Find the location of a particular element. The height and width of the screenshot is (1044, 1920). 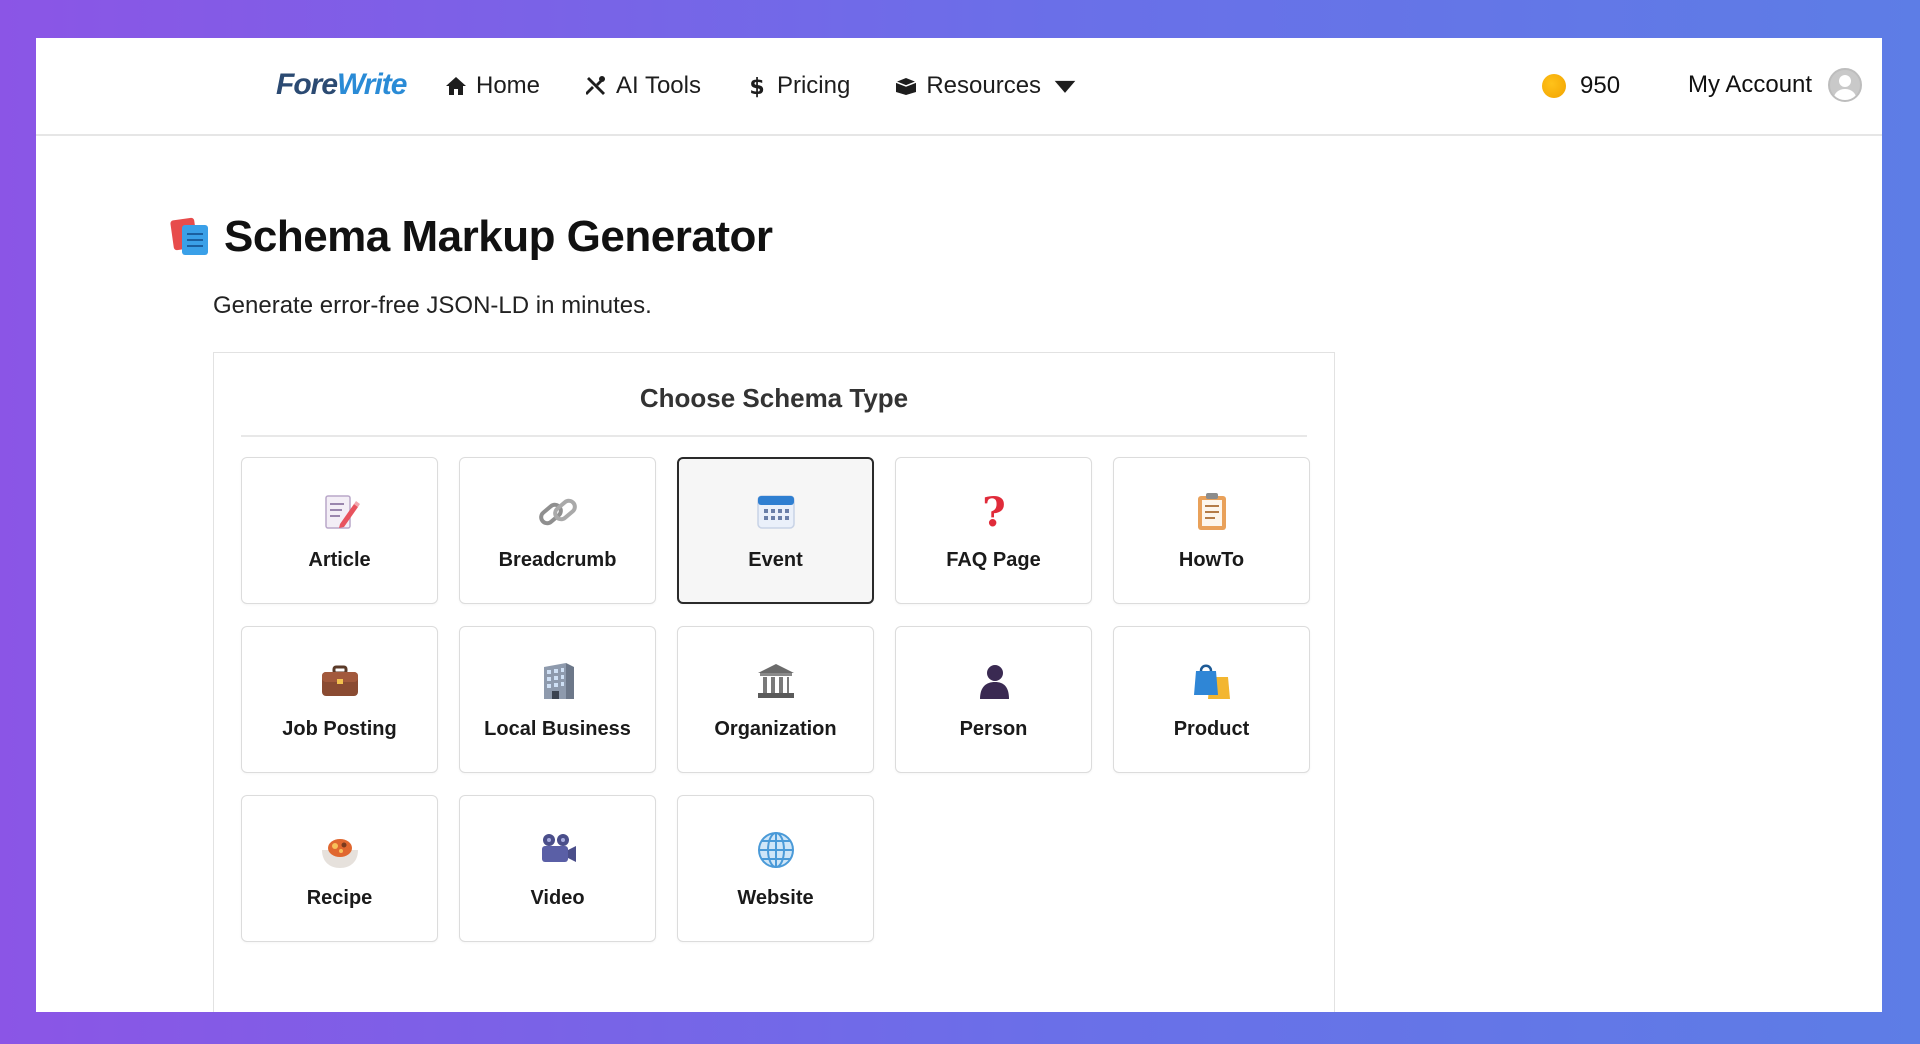

dollar-icon: $ is located at coordinates (756, 86).